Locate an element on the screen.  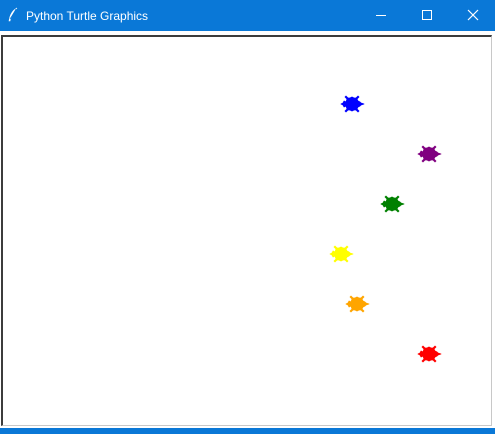
maximize-button is located at coordinates (427, 15).